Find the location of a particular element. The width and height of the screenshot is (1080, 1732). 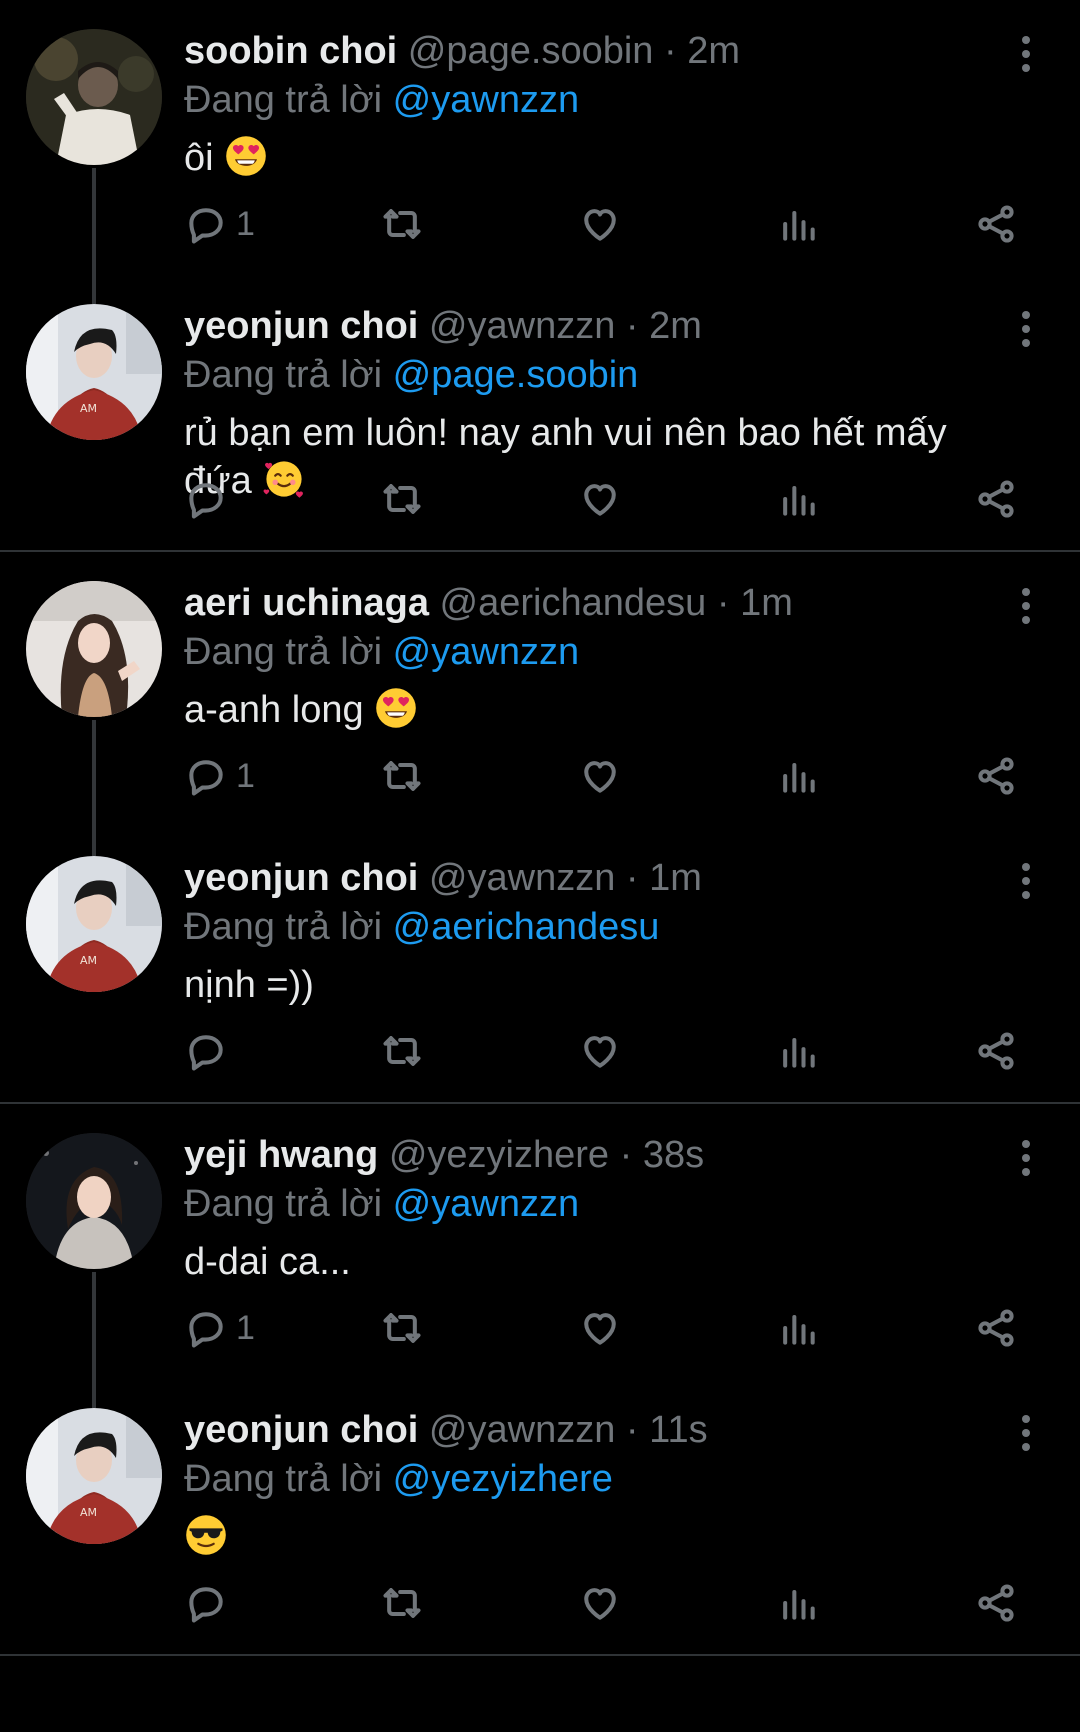

tweet-header: yeji hwang @yezyizhere · 38s is located at coordinates (602, 1155).